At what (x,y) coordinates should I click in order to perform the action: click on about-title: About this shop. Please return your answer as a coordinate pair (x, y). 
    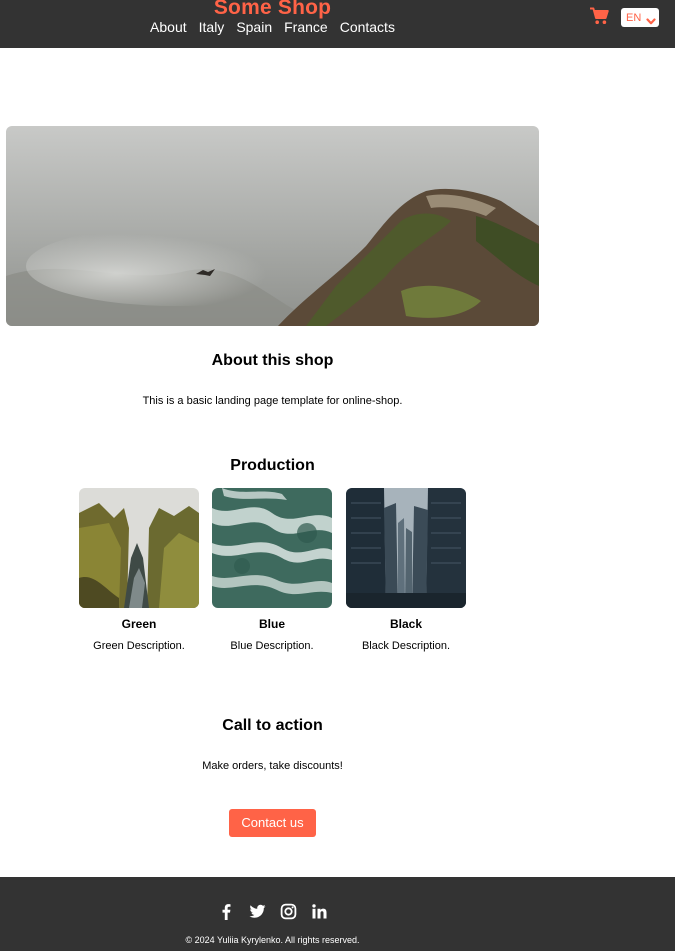
    Looking at the image, I should click on (272, 360).